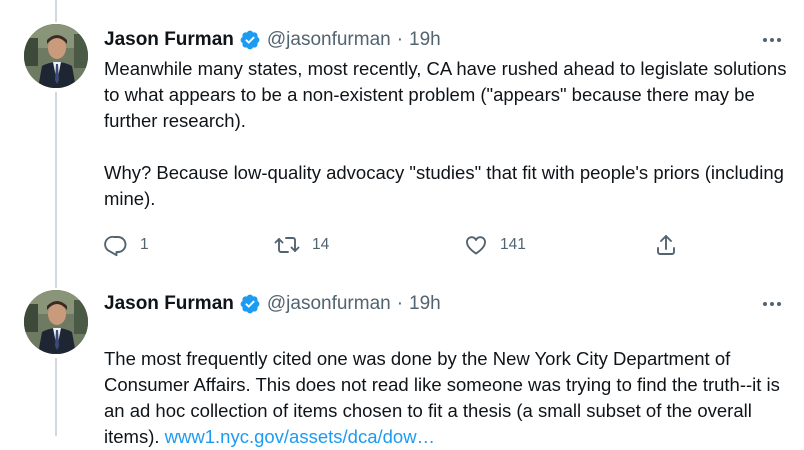 This screenshot has width=804, height=450. Describe the element at coordinates (115, 246) in the screenshot. I see `reply-icon` at that location.